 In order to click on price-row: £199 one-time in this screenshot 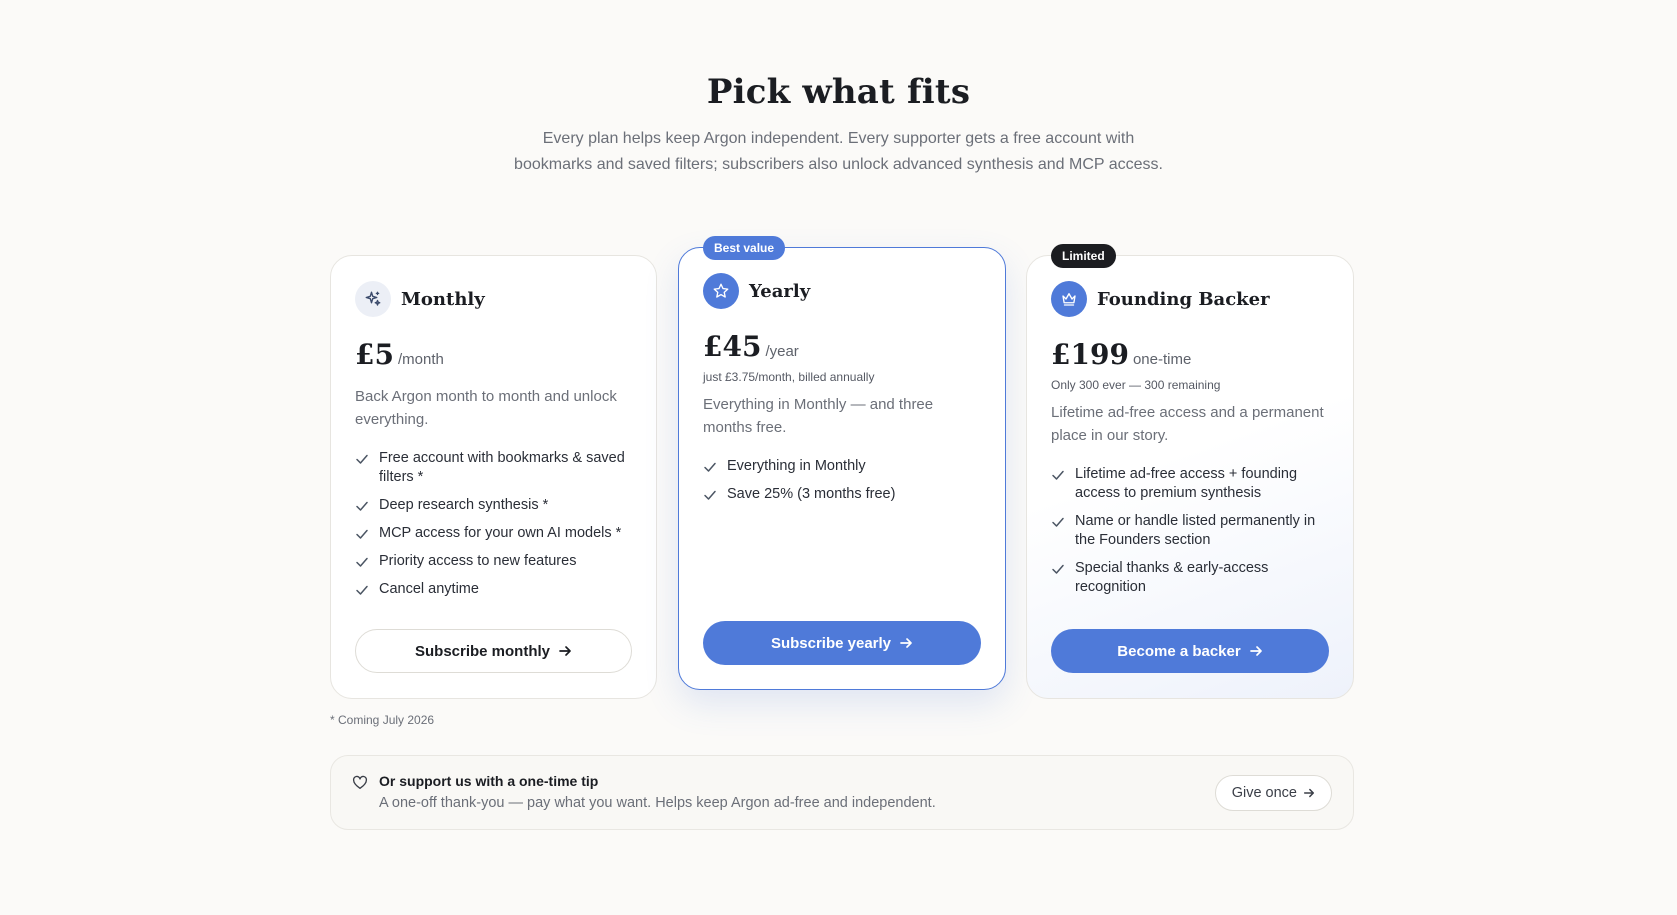, I will do `click(1190, 355)`.